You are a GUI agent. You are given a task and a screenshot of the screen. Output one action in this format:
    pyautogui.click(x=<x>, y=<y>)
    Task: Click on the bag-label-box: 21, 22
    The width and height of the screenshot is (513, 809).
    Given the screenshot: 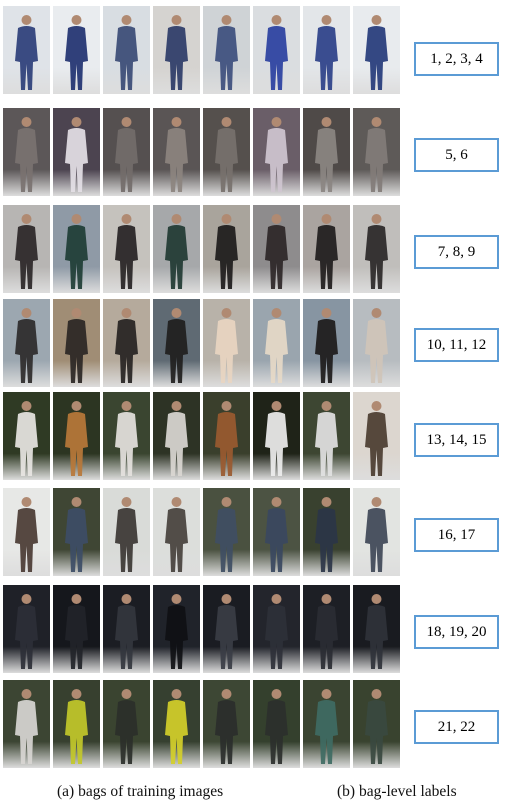 What is the action you would take?
    pyautogui.click(x=456, y=727)
    